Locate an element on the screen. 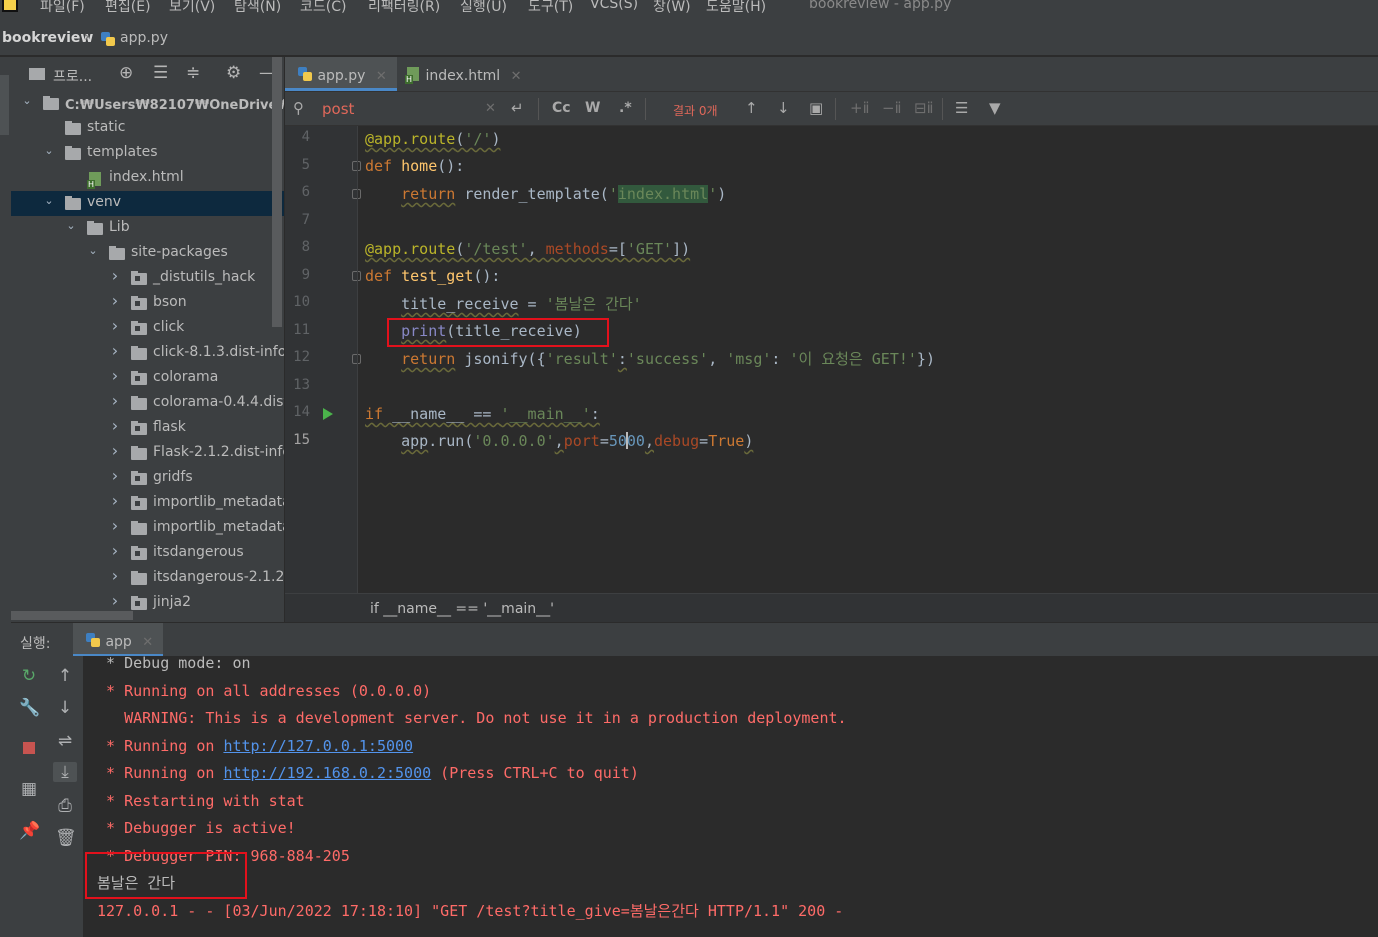 This screenshot has width=1378, height=937. tab-label: app.py is located at coordinates (341, 76).